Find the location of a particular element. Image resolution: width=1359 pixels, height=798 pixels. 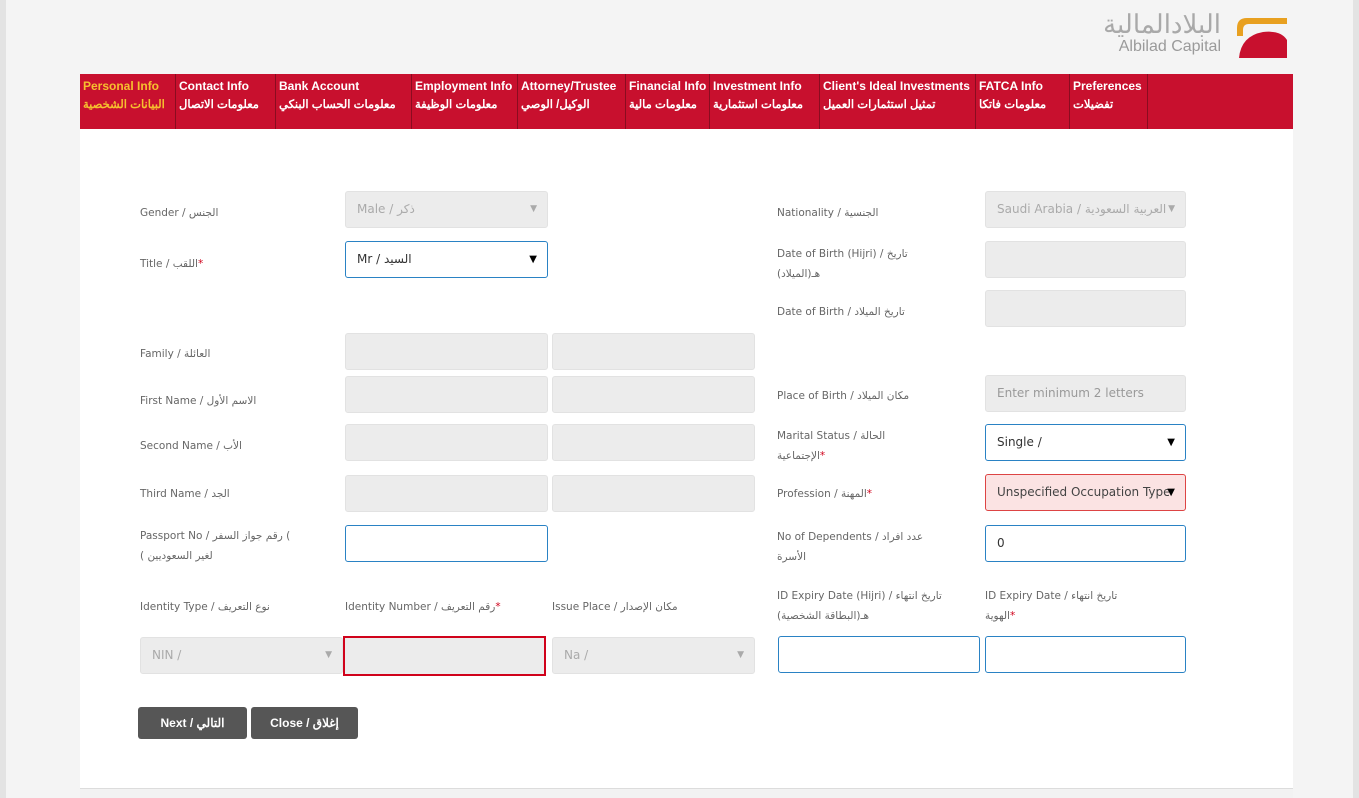

gender-value: Male / ذكر is located at coordinates (386, 209).